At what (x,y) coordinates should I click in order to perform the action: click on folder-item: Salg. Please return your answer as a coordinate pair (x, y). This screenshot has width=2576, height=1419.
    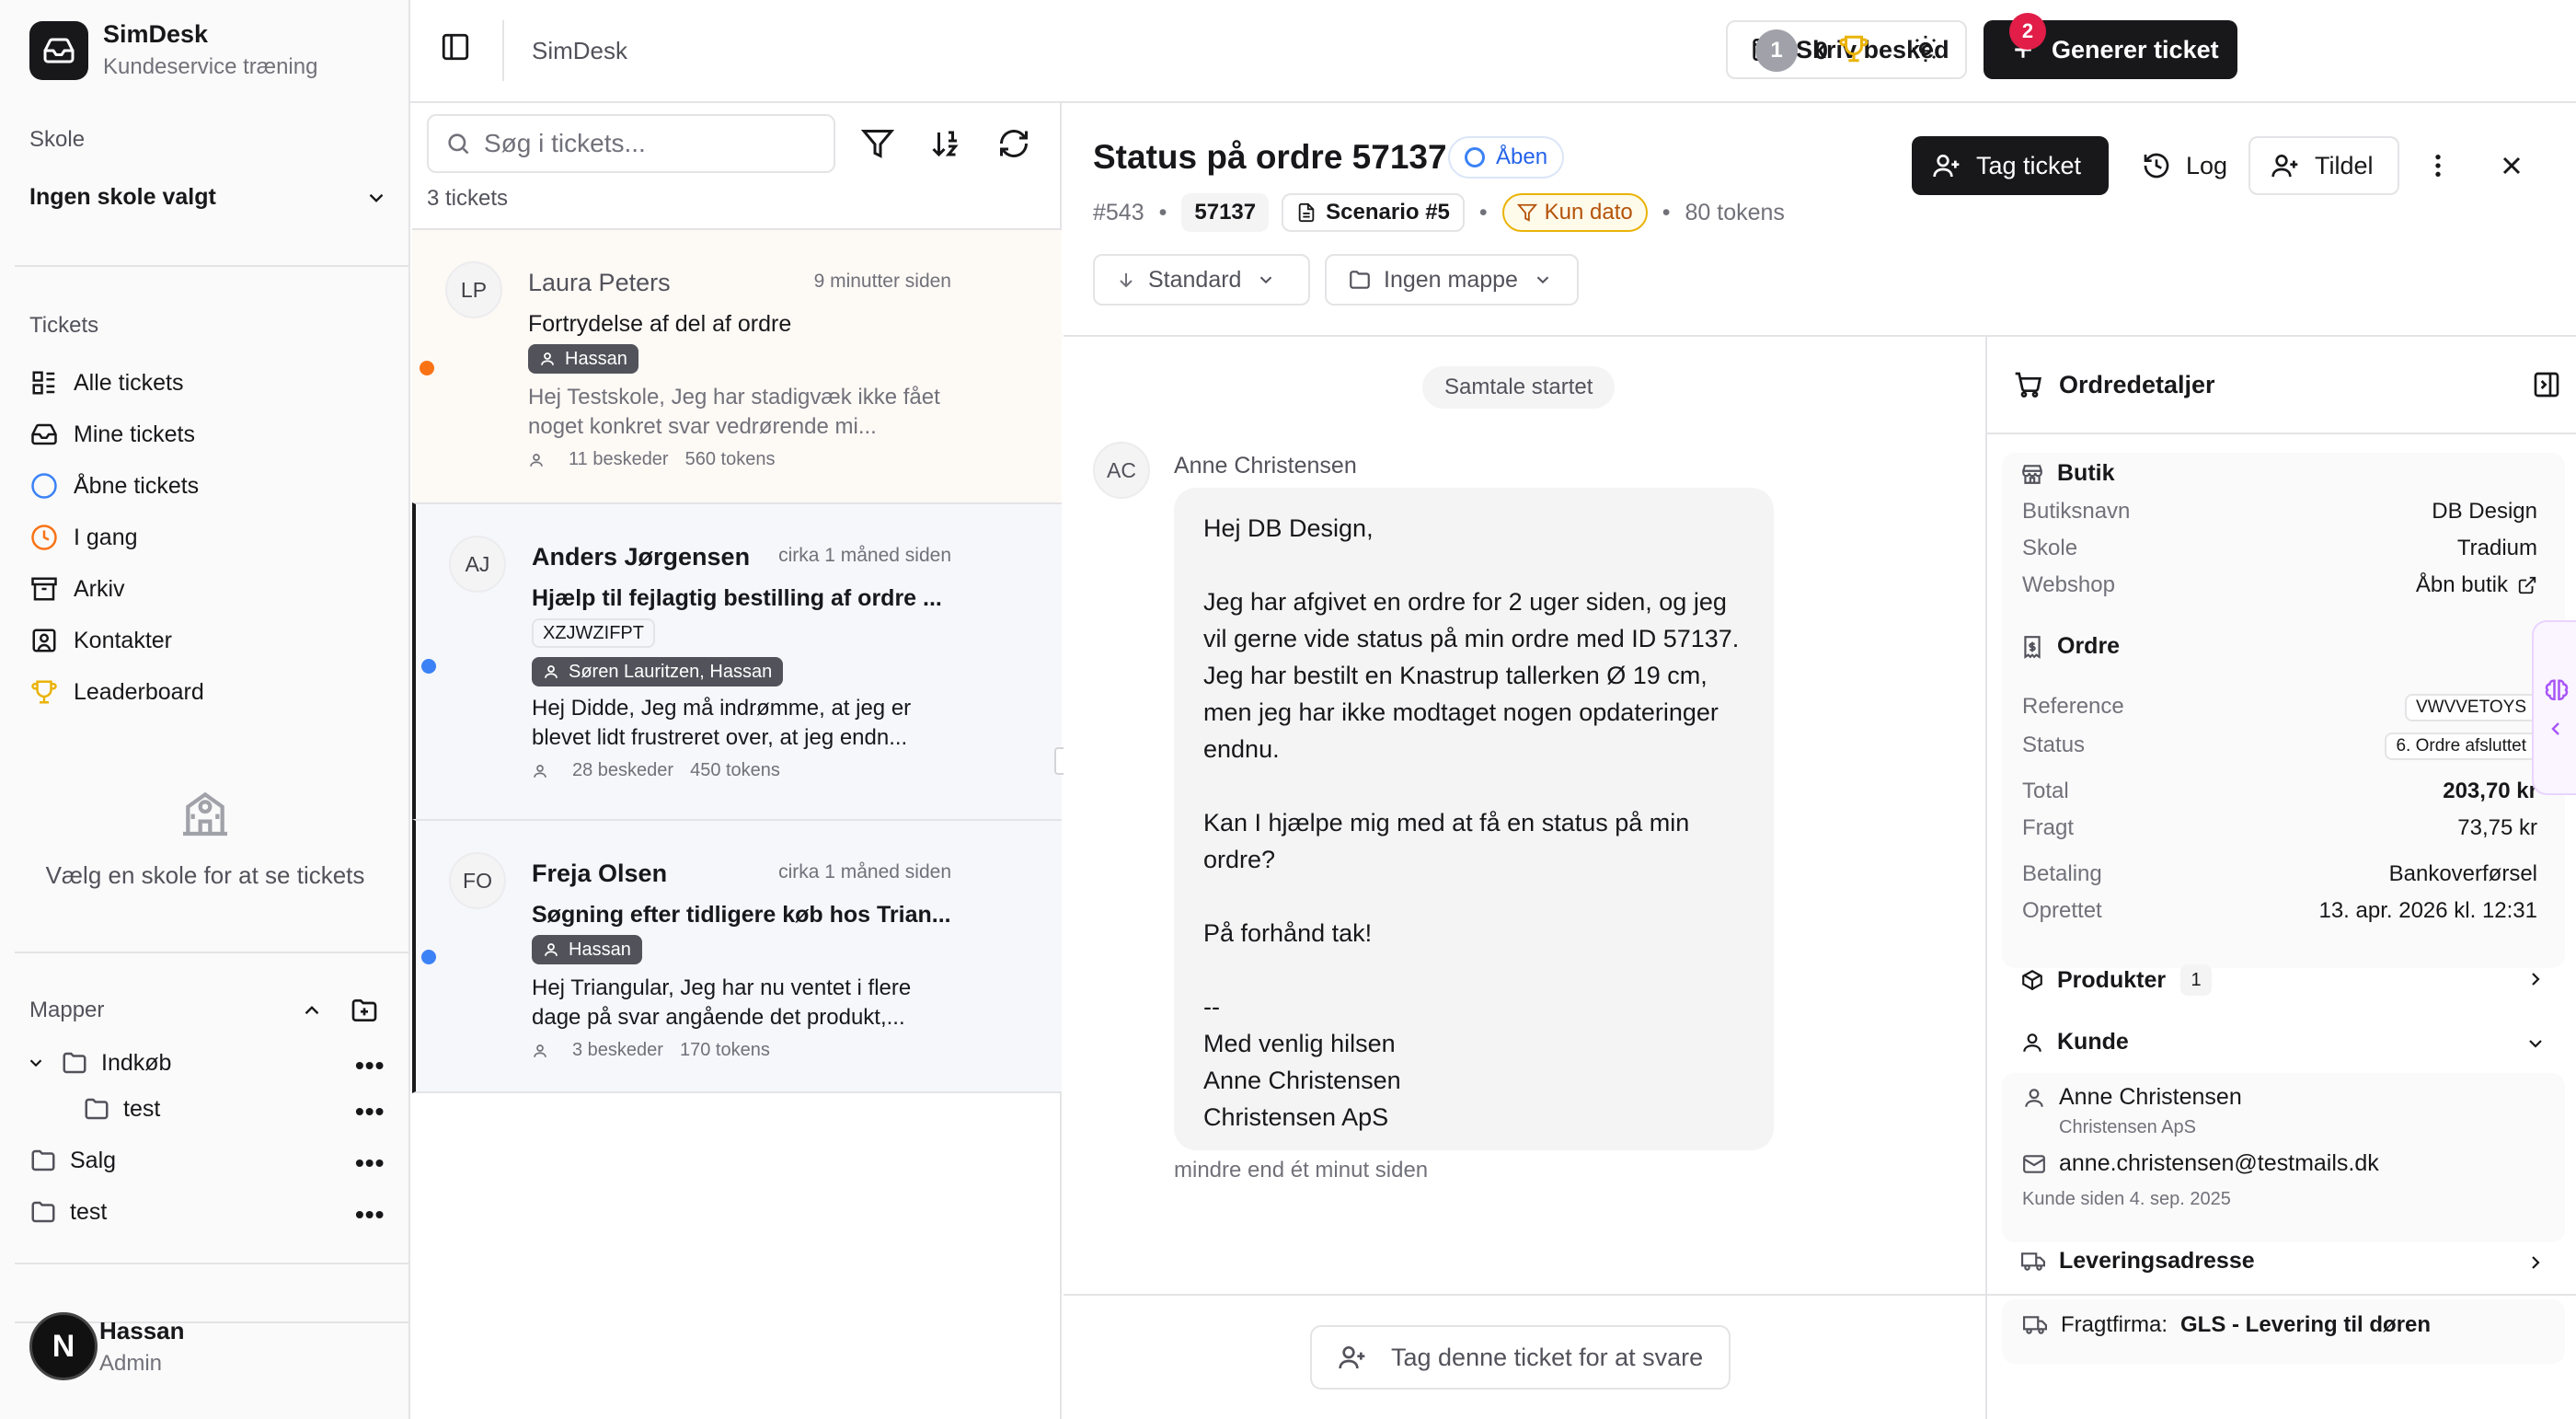
    Looking at the image, I should click on (72, 1161).